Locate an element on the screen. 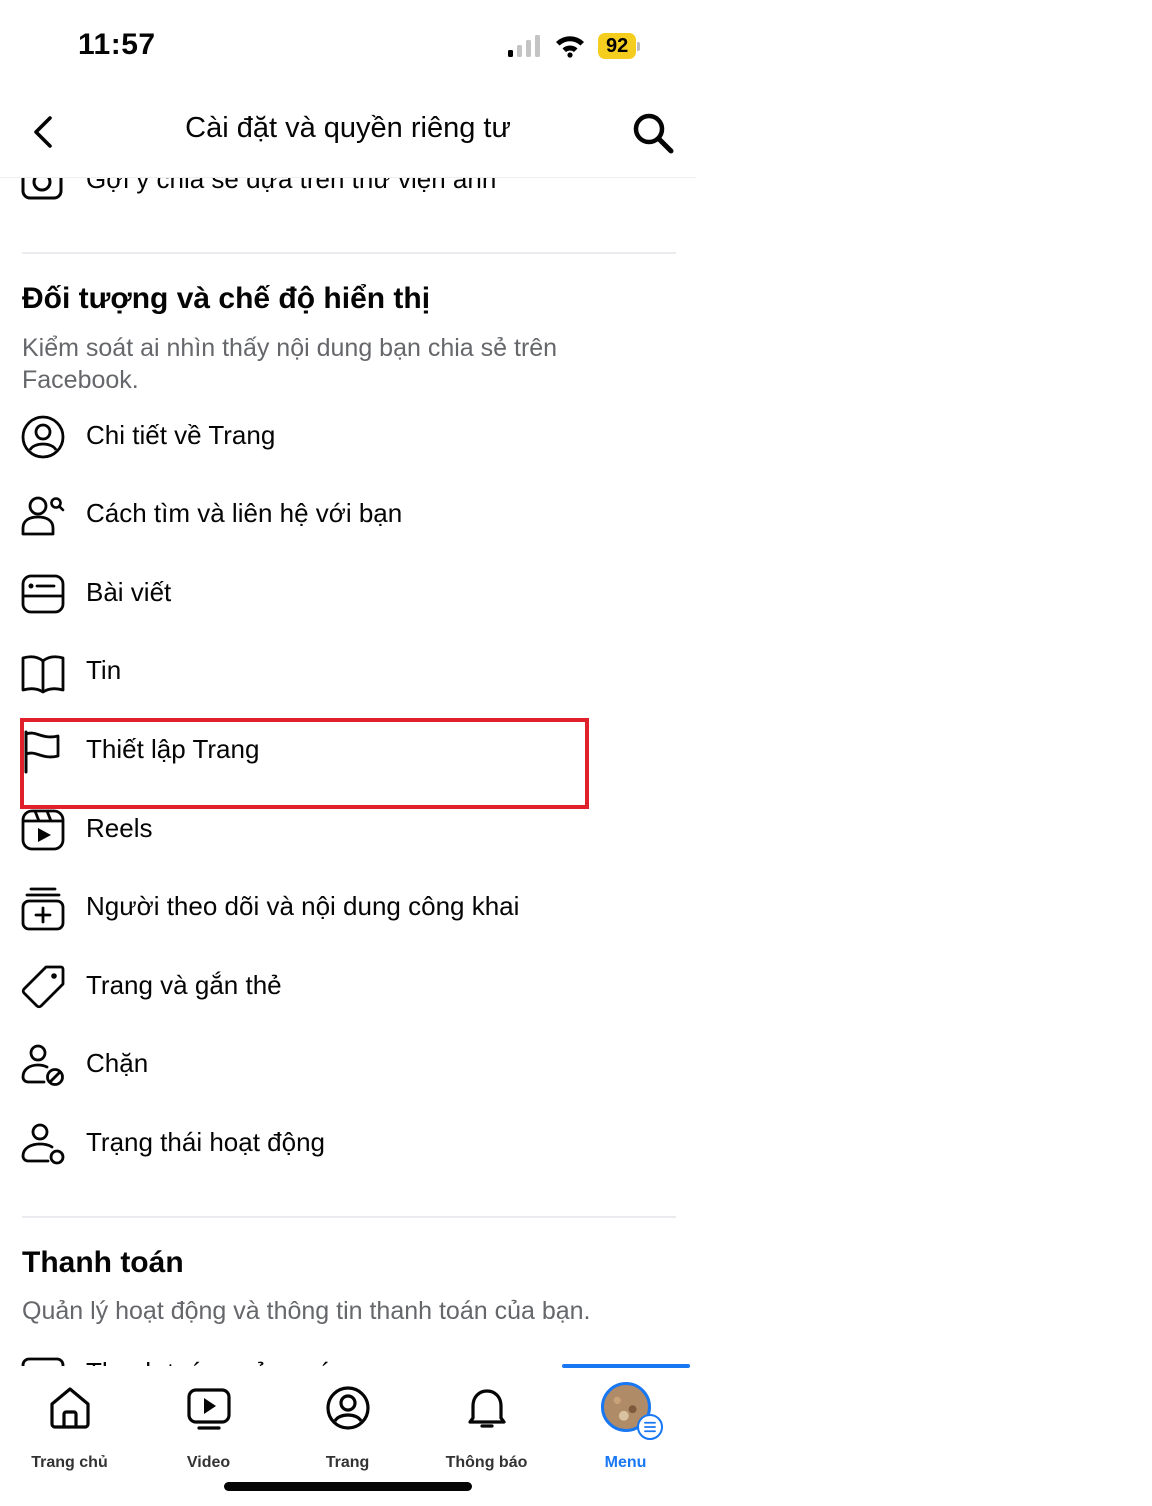  tab-label: Thông báo is located at coordinates (486, 1462).